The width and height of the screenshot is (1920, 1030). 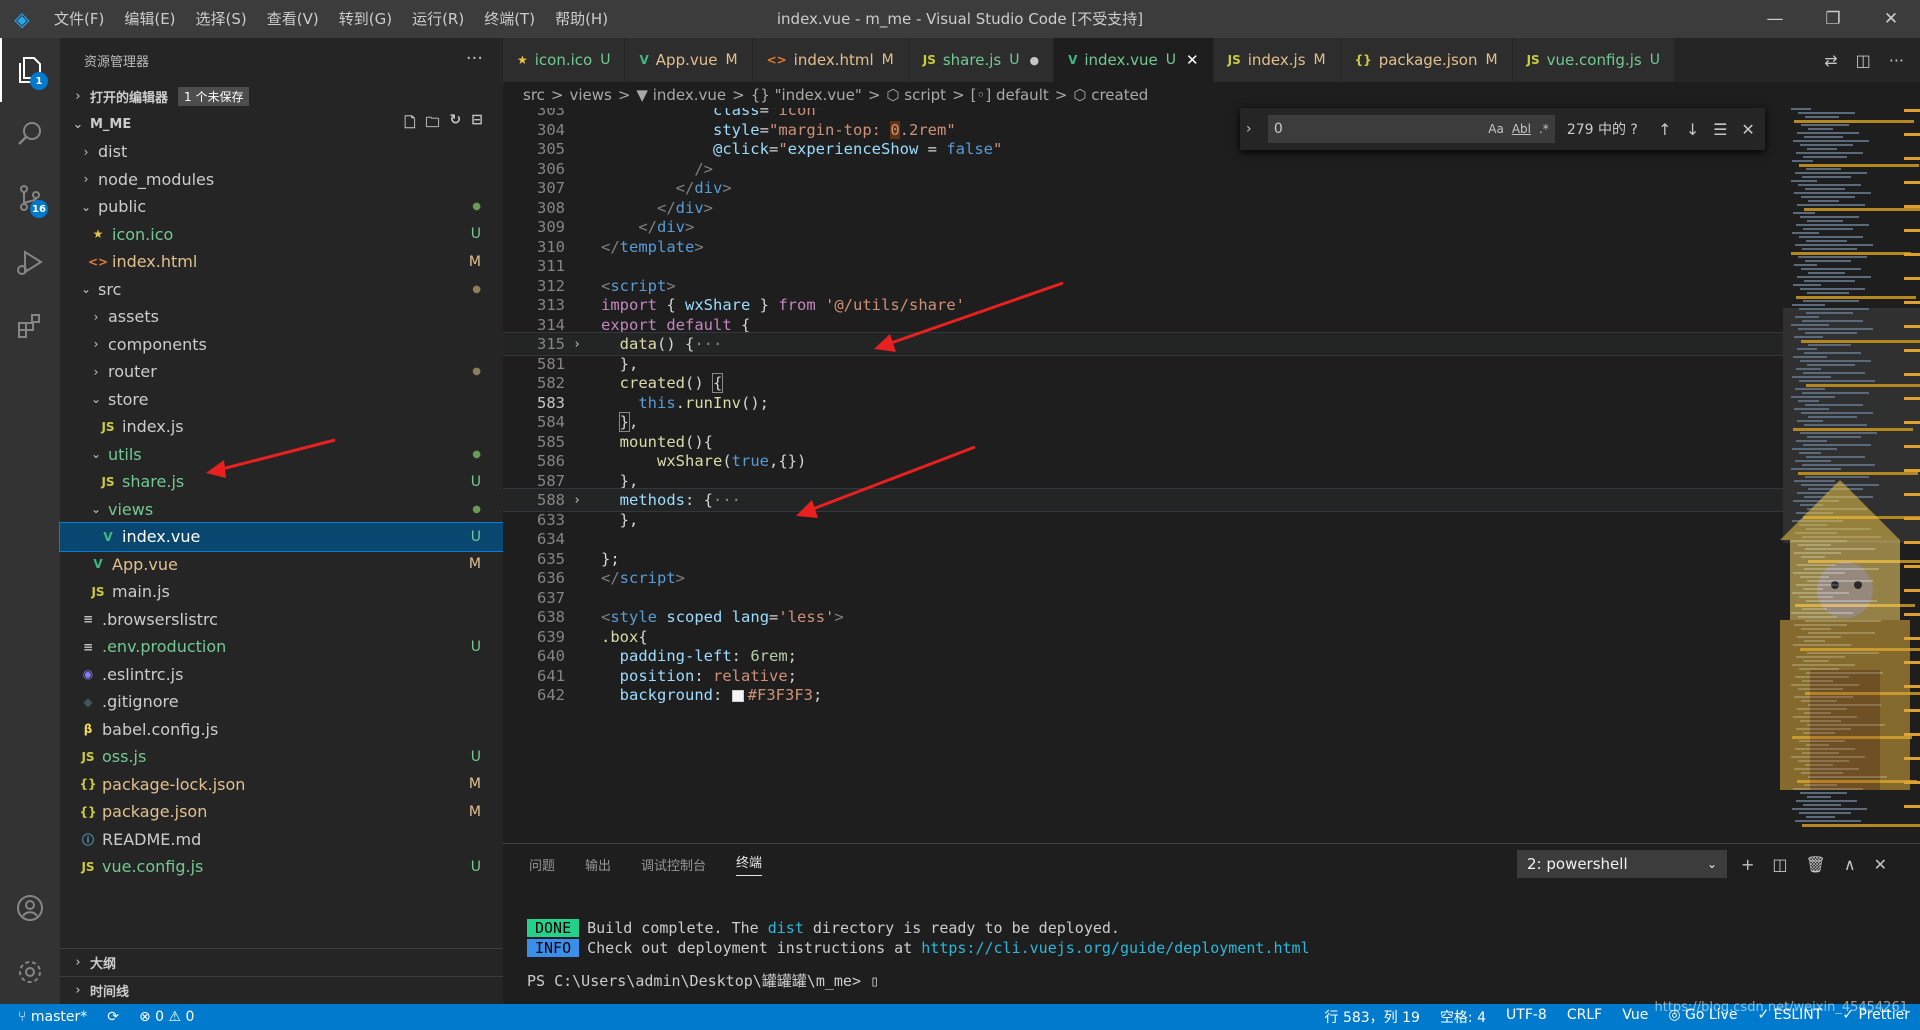 What do you see at coordinates (1584, 1017) in the screenshot?
I see `end-of-line: CRLF` at bounding box center [1584, 1017].